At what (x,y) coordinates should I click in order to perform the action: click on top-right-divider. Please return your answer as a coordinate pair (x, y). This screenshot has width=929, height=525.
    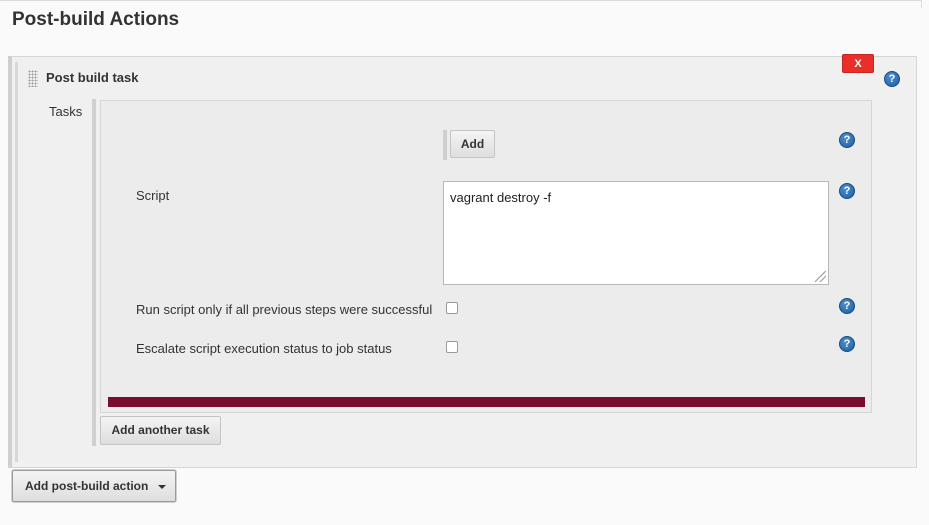
    Looking at the image, I should click on (921, 4).